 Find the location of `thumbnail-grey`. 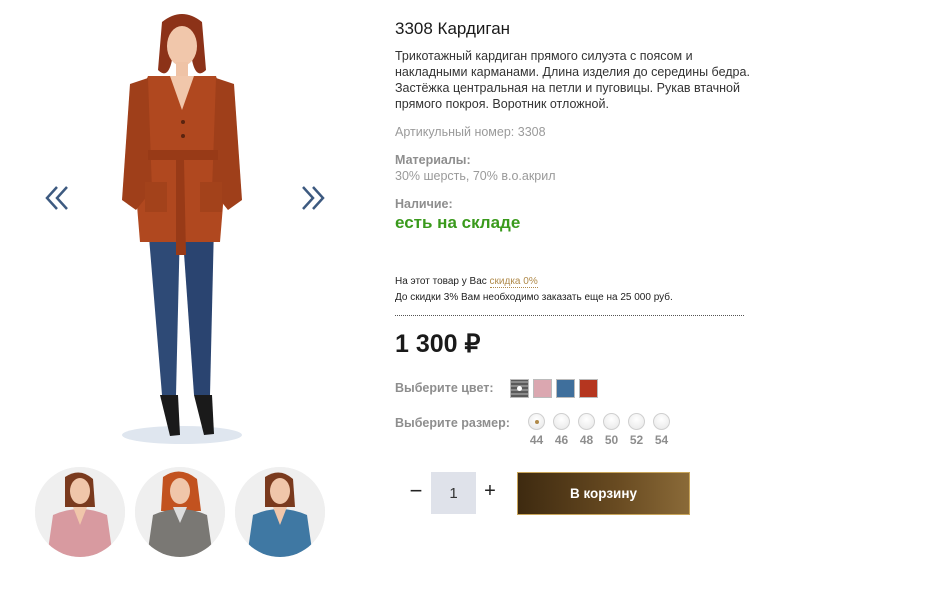

thumbnail-grey is located at coordinates (180, 512).